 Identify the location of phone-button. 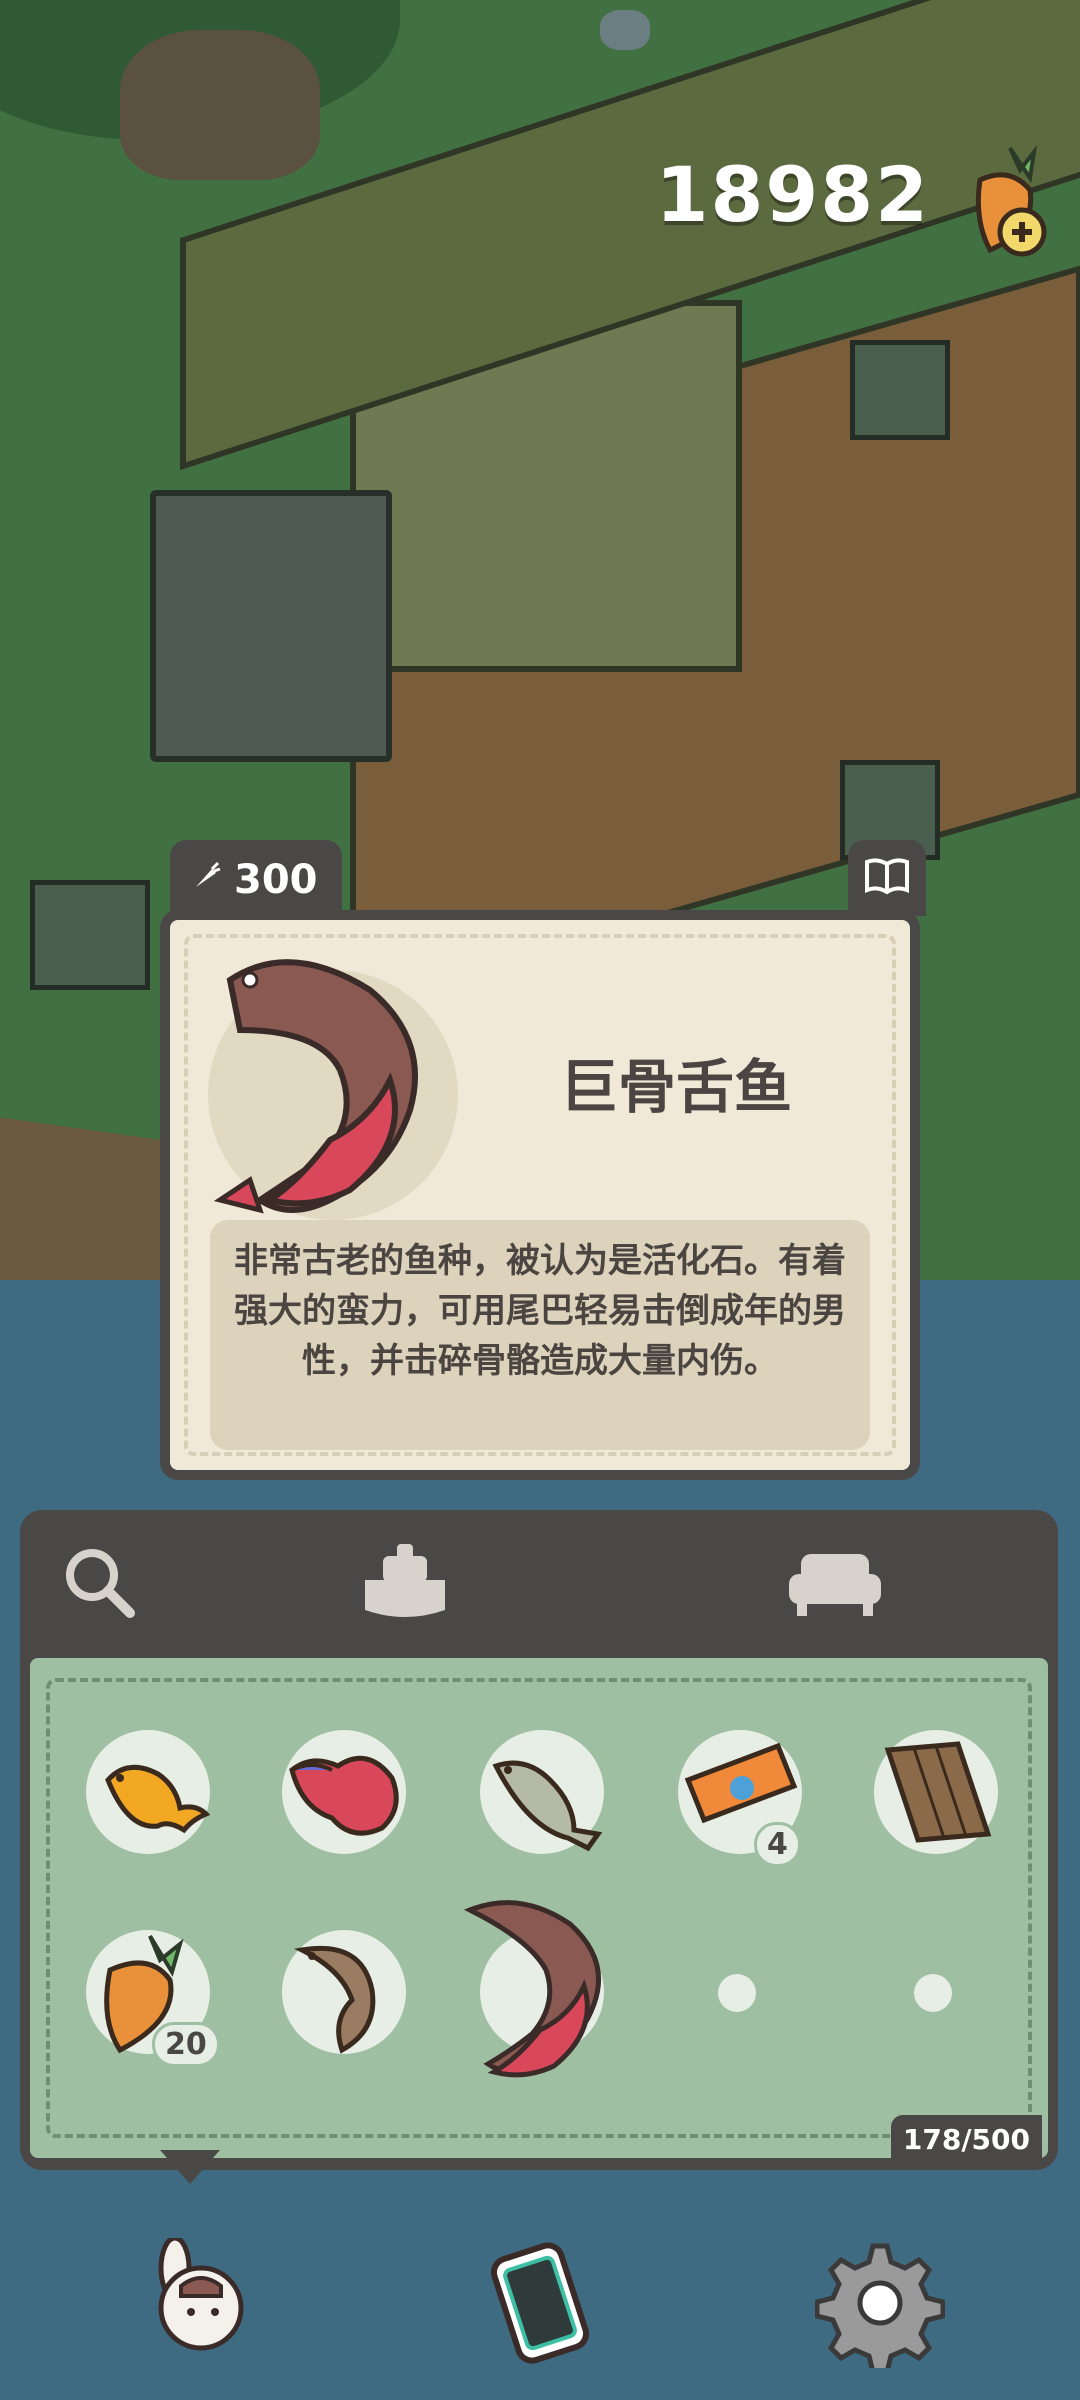
(540, 2305).